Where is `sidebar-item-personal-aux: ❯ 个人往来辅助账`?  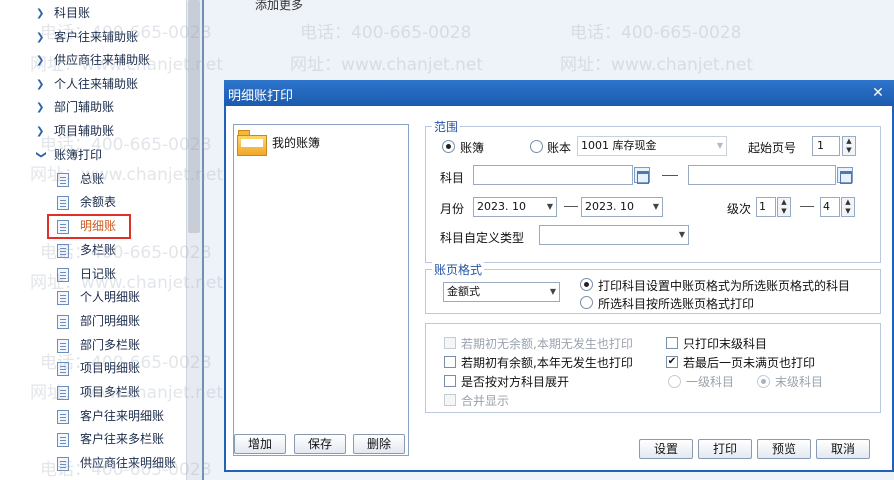
sidebar-item-personal-aux: ❯ 个人往来辅助账 is located at coordinates (93, 84).